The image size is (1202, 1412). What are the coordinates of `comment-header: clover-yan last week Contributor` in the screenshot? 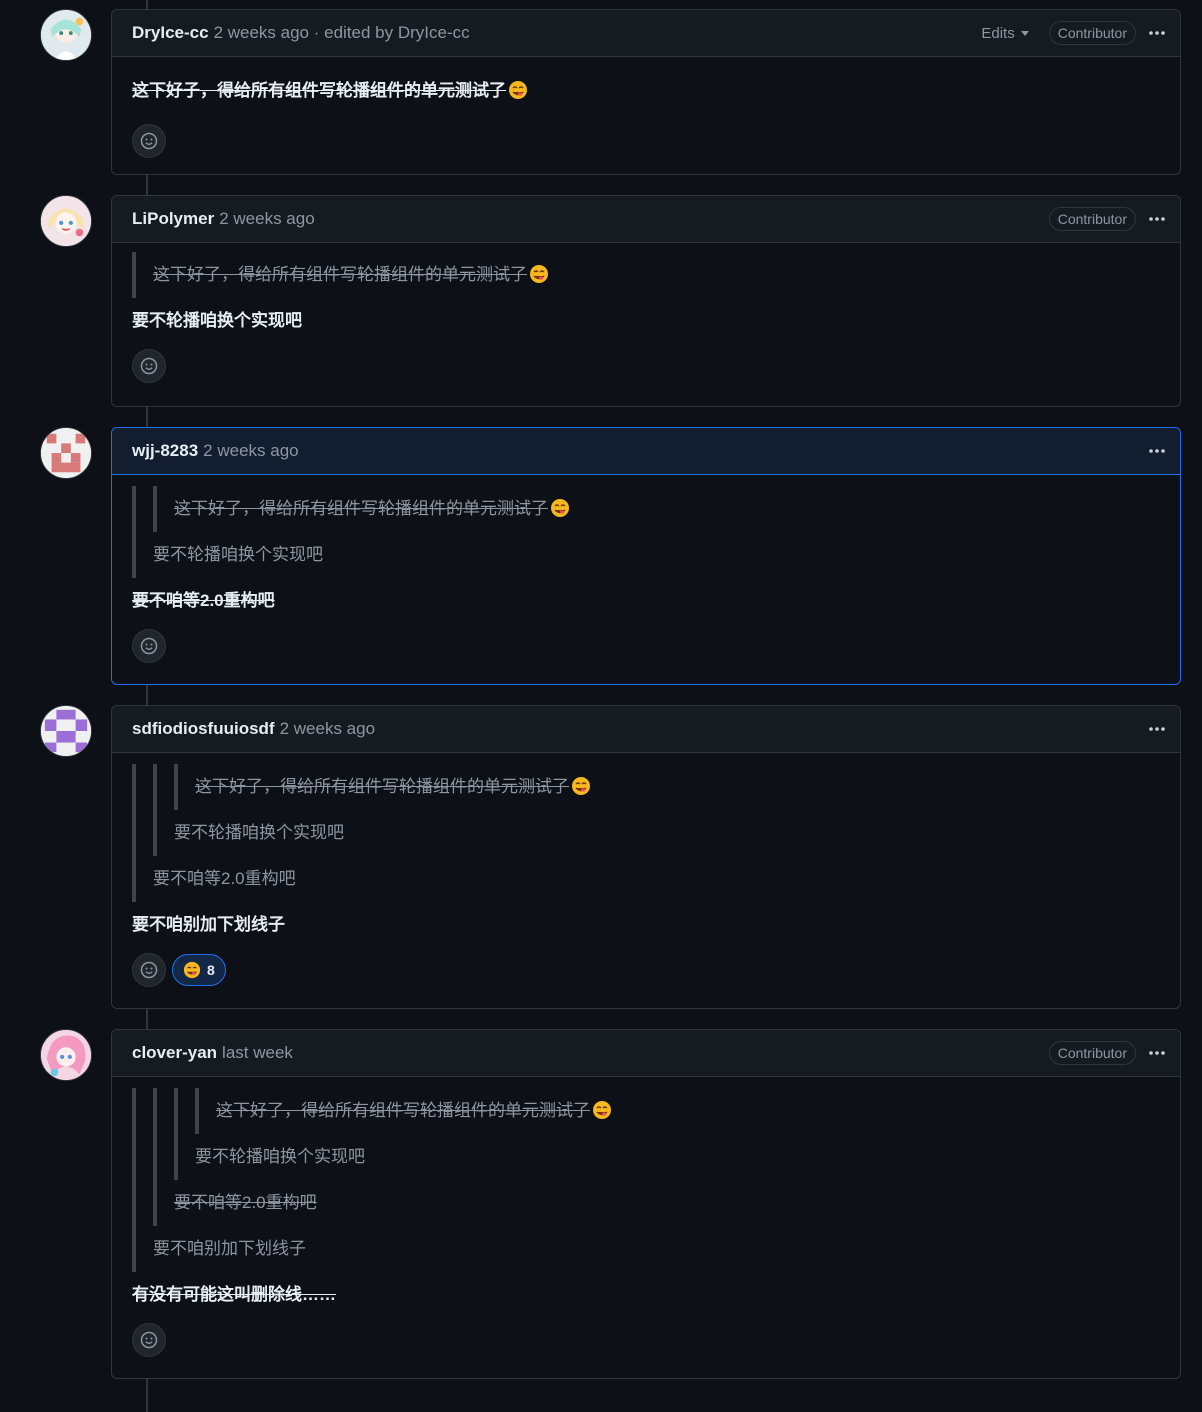 It's located at (646, 1053).